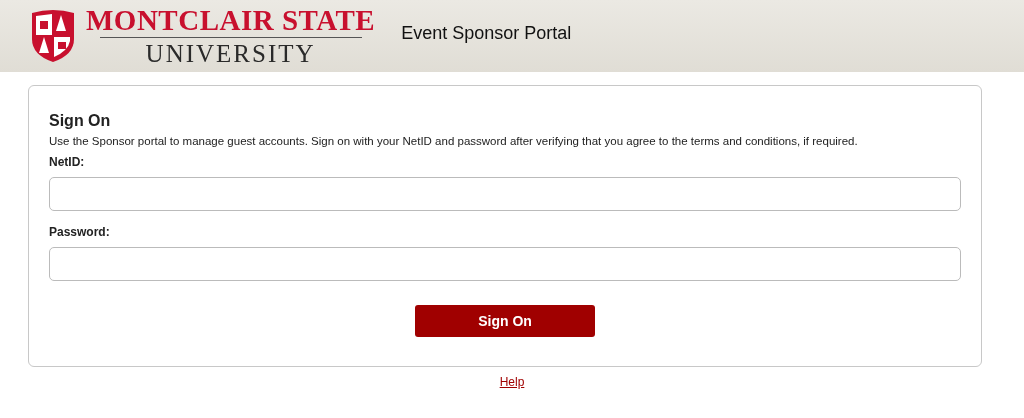  I want to click on shield-logo-icon, so click(53, 36).